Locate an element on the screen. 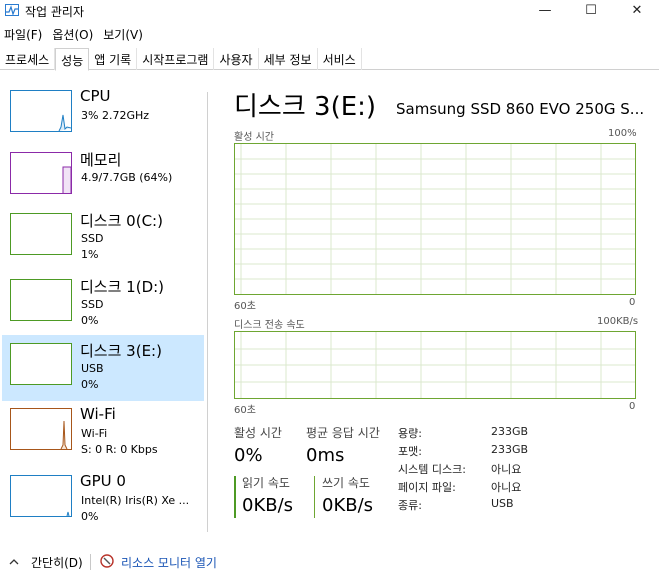 The height and width of the screenshot is (576, 659). prop-formatted-value: 233GB is located at coordinates (510, 449).